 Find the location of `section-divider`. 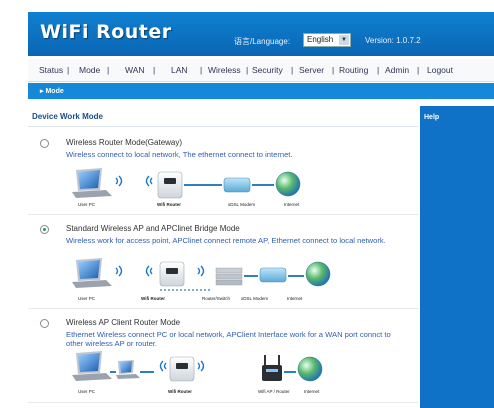

section-divider is located at coordinates (223, 126).